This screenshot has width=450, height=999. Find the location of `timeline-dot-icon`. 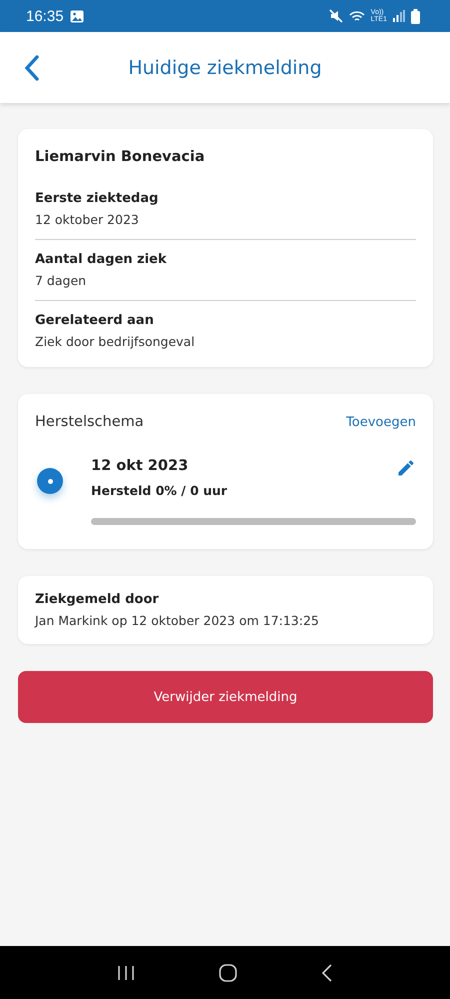

timeline-dot-icon is located at coordinates (50, 481).